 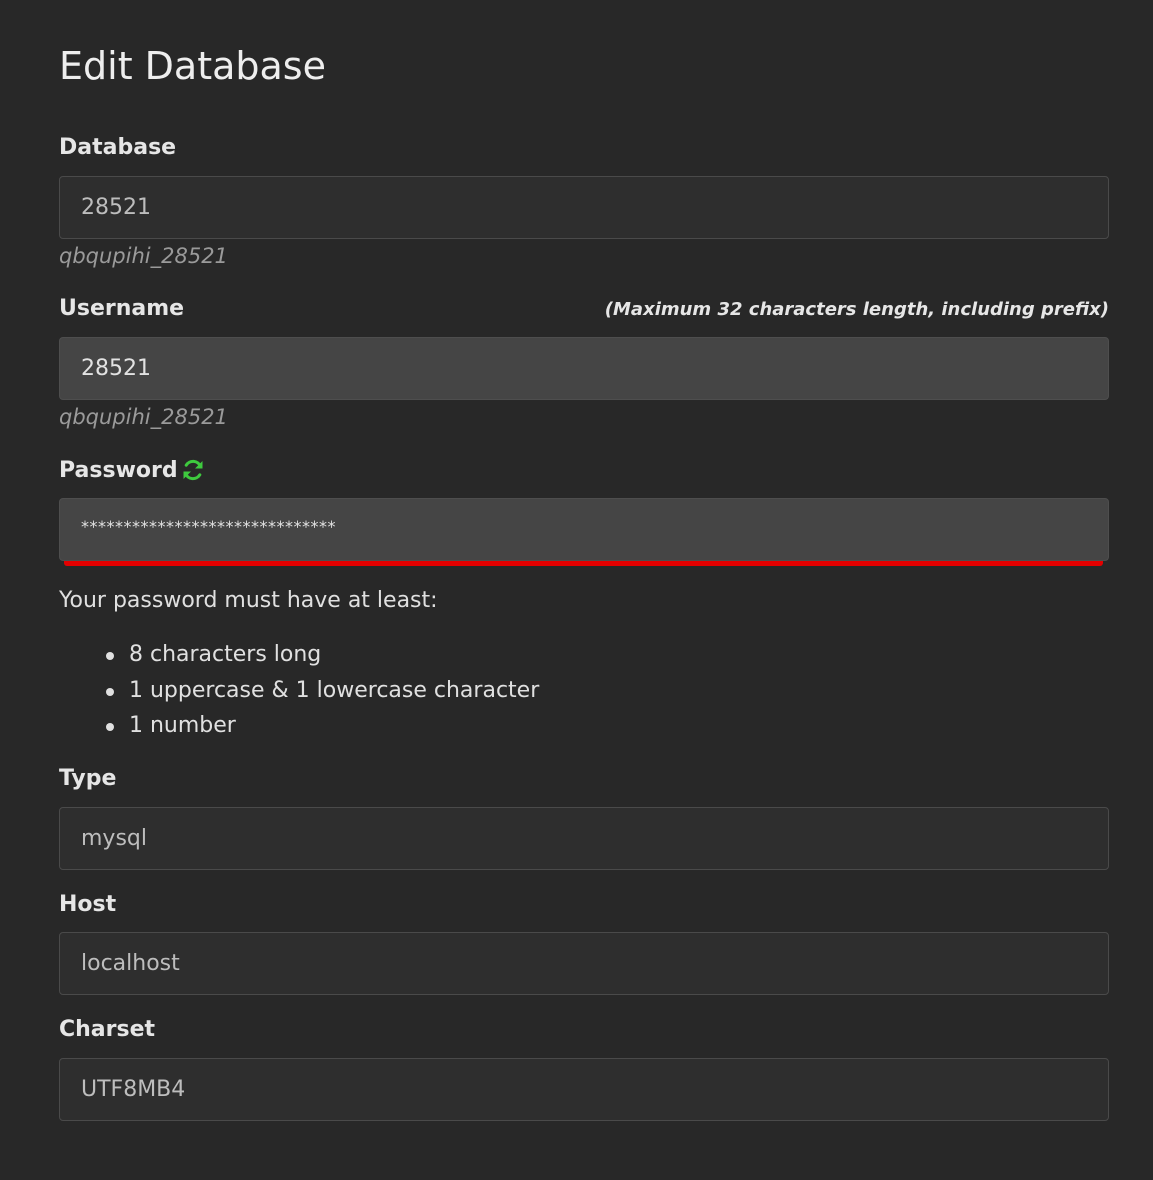 I want to click on database-field: 28521, so click(x=584, y=207).